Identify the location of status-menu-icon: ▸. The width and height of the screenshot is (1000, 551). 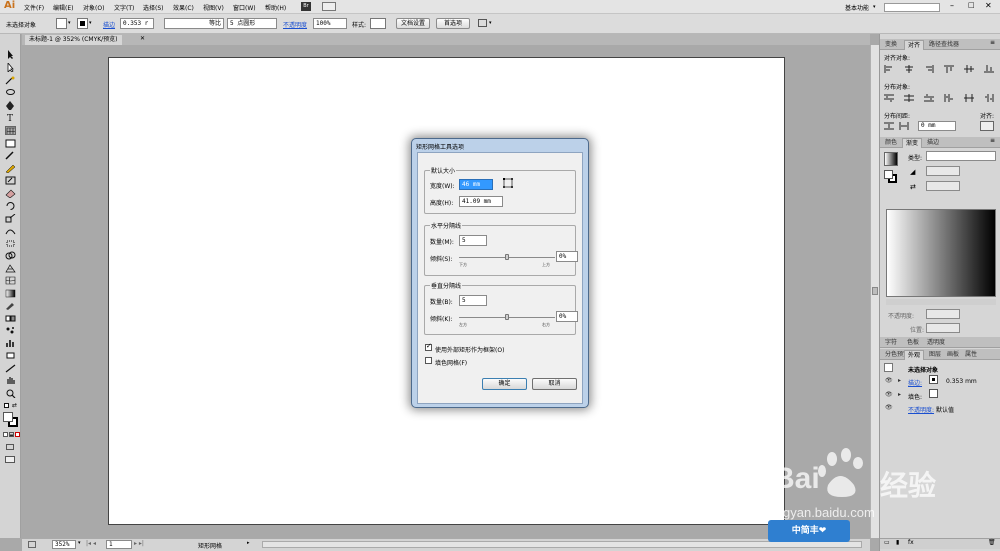
(248, 543).